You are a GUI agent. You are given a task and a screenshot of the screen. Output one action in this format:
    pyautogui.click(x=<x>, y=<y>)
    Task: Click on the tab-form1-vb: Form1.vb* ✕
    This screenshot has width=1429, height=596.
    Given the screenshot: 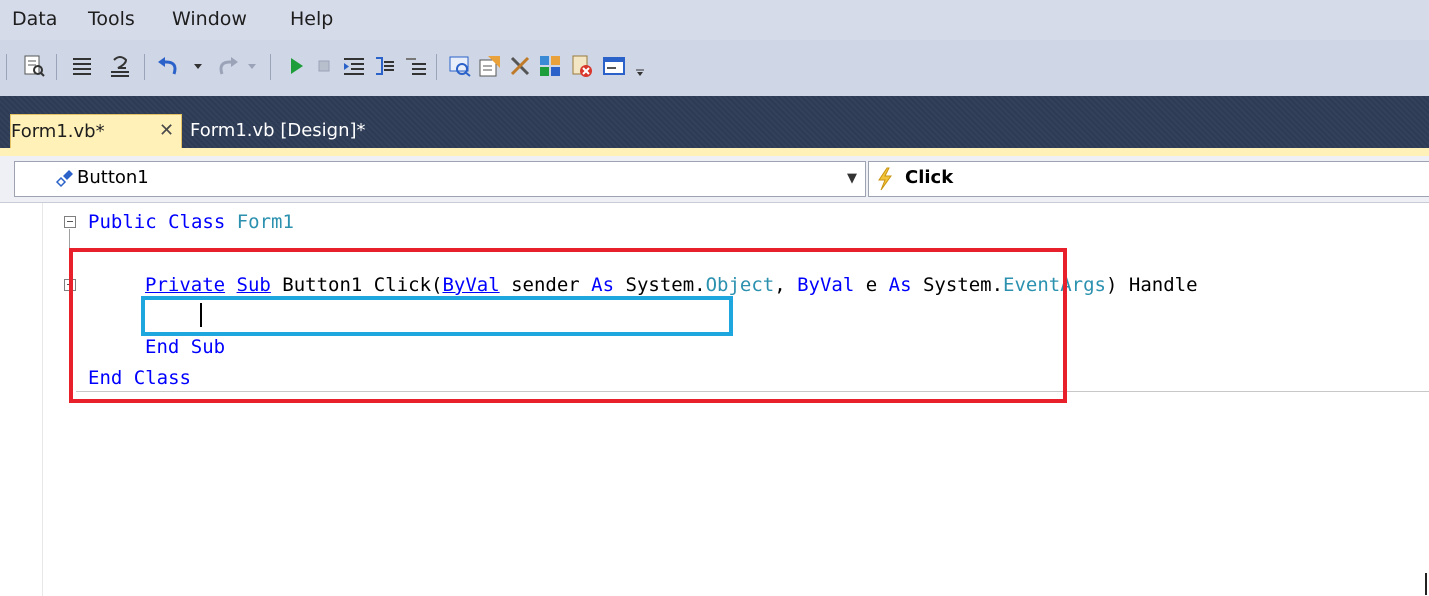 What is the action you would take?
    pyautogui.click(x=96, y=131)
    